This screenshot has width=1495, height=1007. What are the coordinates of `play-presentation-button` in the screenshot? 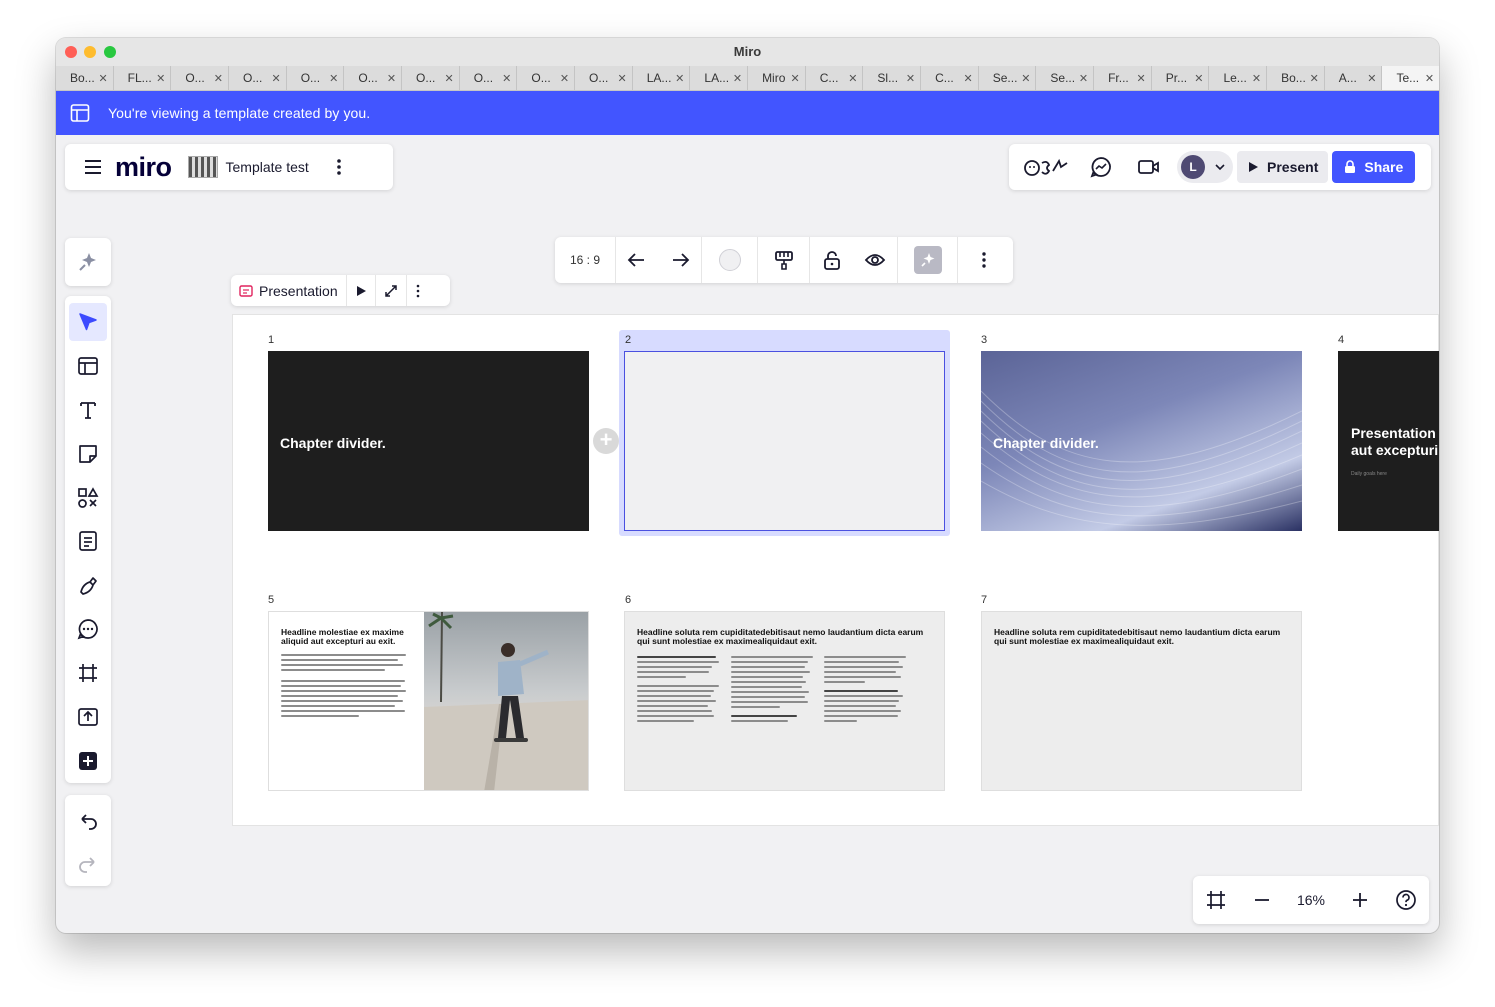 It's located at (360, 290).